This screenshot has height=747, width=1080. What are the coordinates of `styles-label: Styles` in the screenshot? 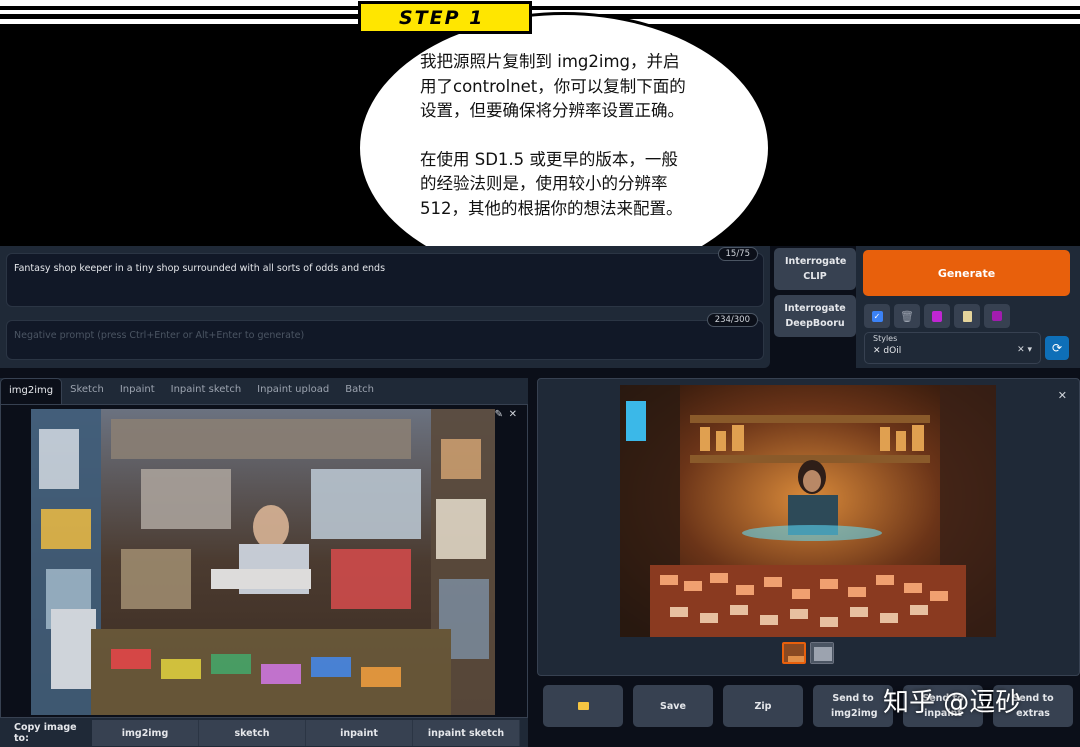 It's located at (885, 338).